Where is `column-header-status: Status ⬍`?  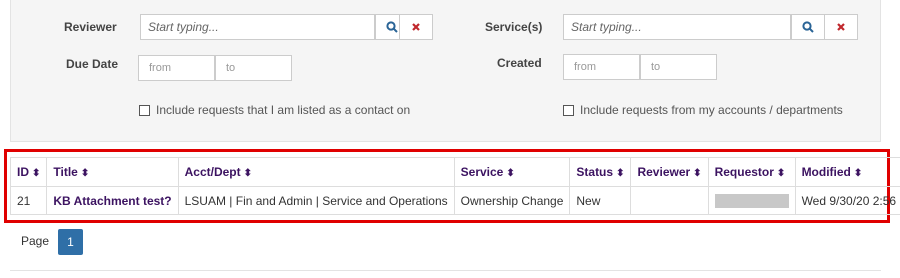
column-header-status: Status ⬍ is located at coordinates (600, 172).